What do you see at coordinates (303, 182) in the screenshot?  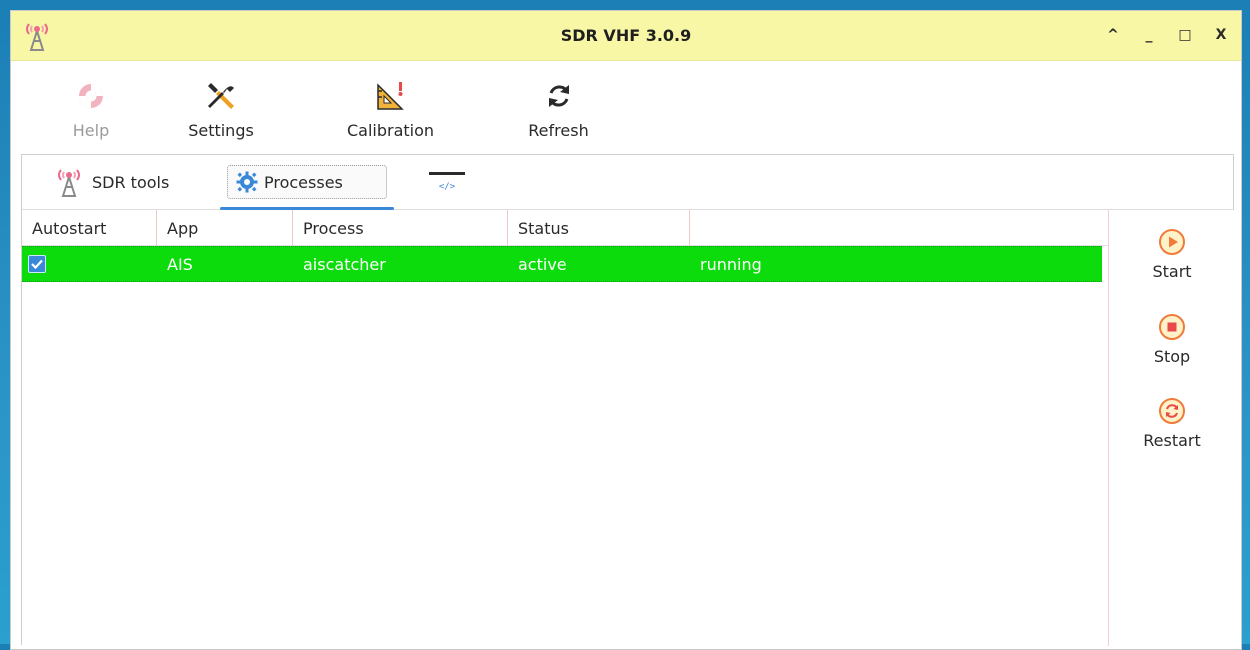 I see `tab-processes-label: Processes` at bounding box center [303, 182].